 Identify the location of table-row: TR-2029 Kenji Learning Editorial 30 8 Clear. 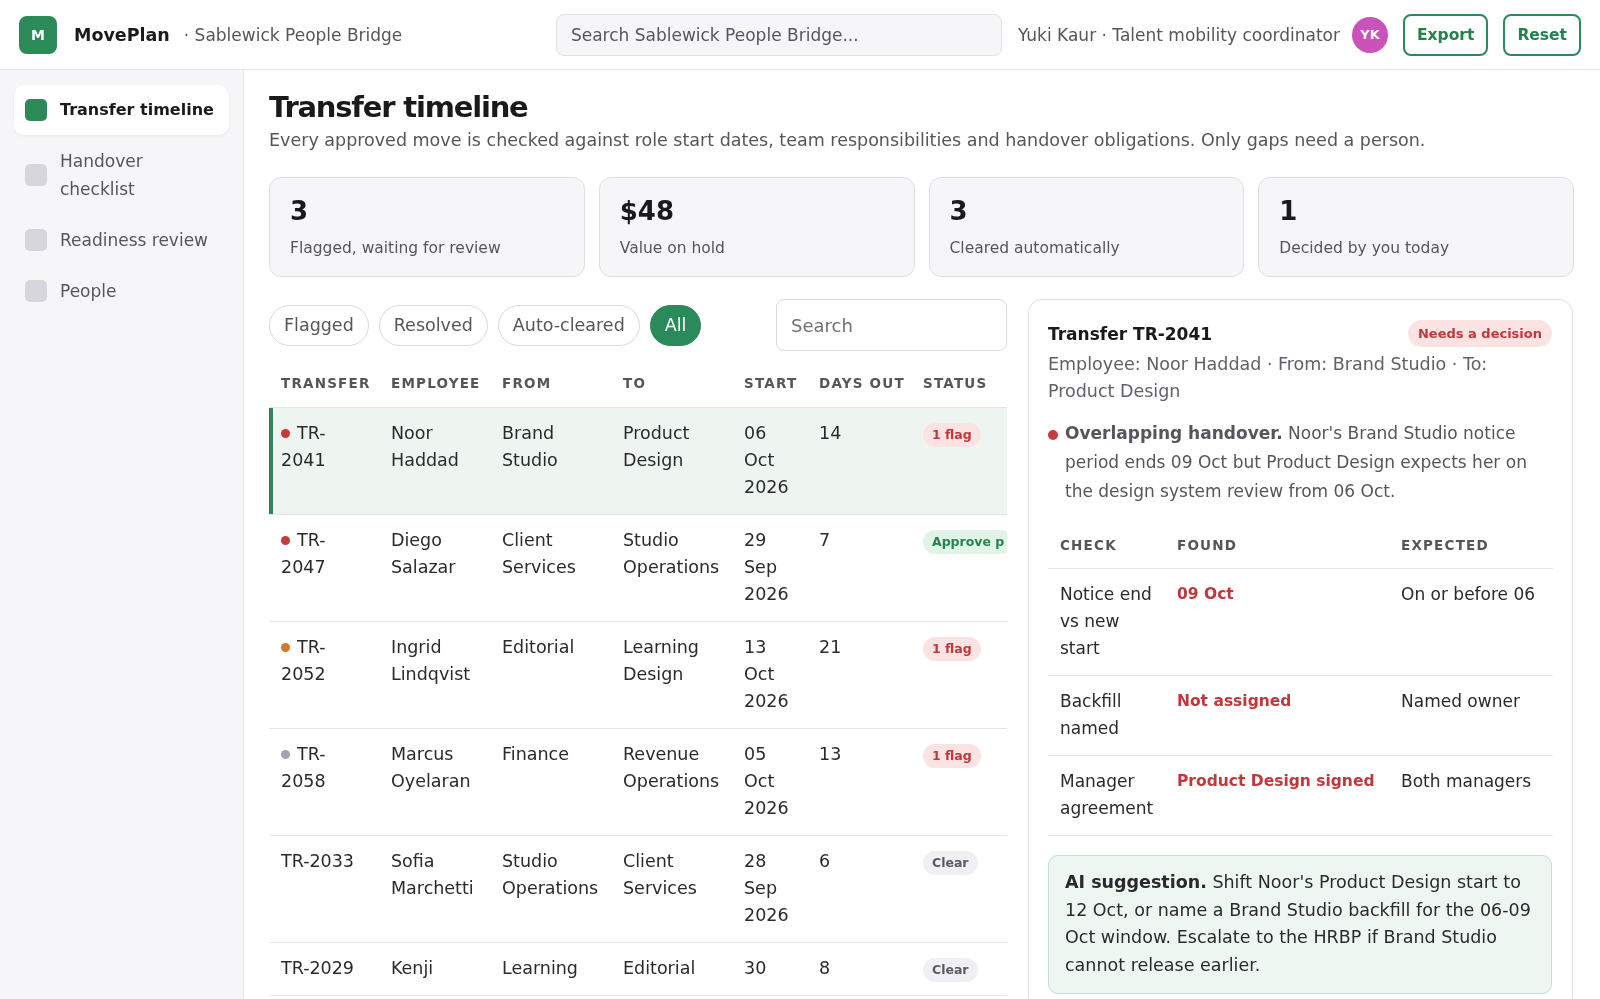
(638, 969).